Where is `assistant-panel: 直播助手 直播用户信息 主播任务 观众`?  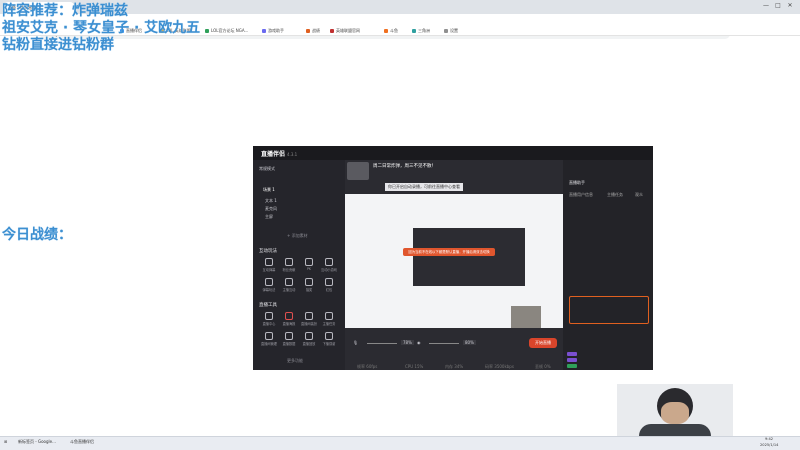
assistant-panel: 直播助手 直播用户信息 主播任务 观众 is located at coordinates (608, 265).